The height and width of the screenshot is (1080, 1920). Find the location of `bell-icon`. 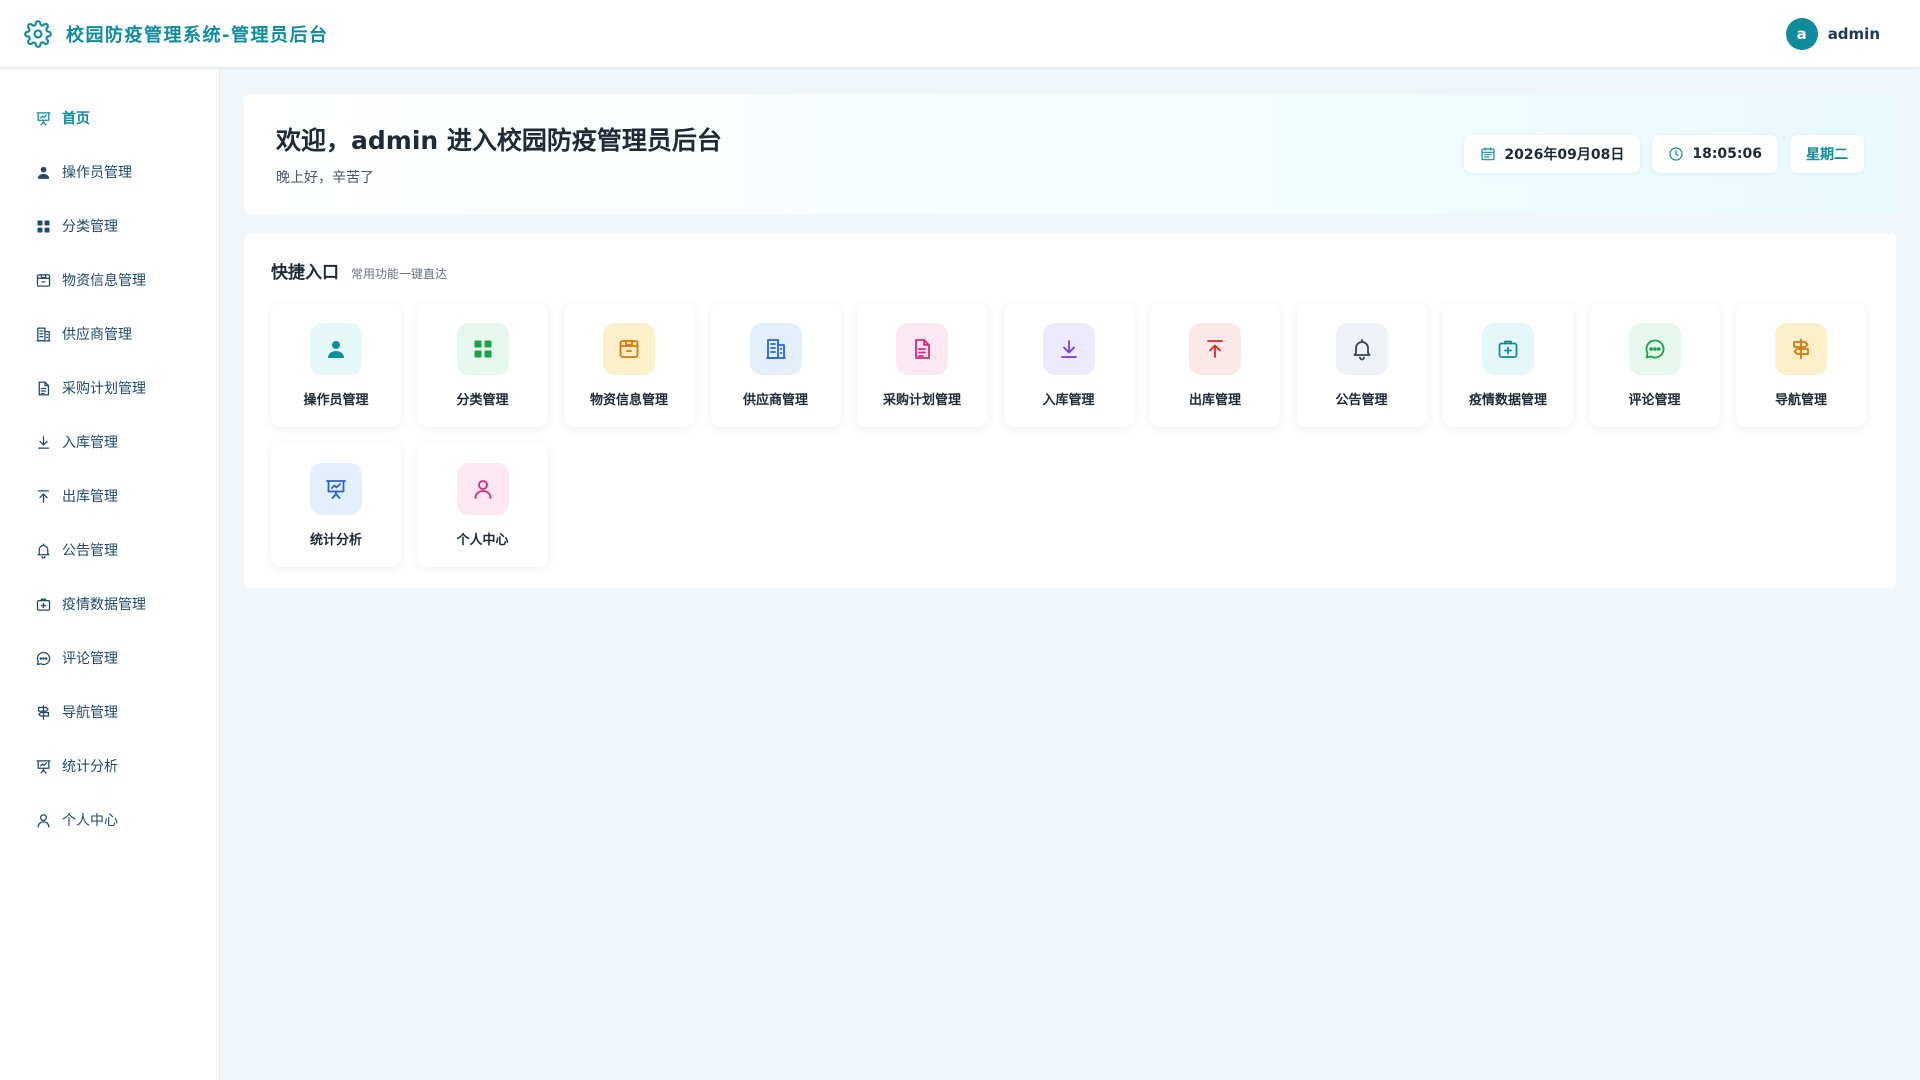

bell-icon is located at coordinates (1361, 350).